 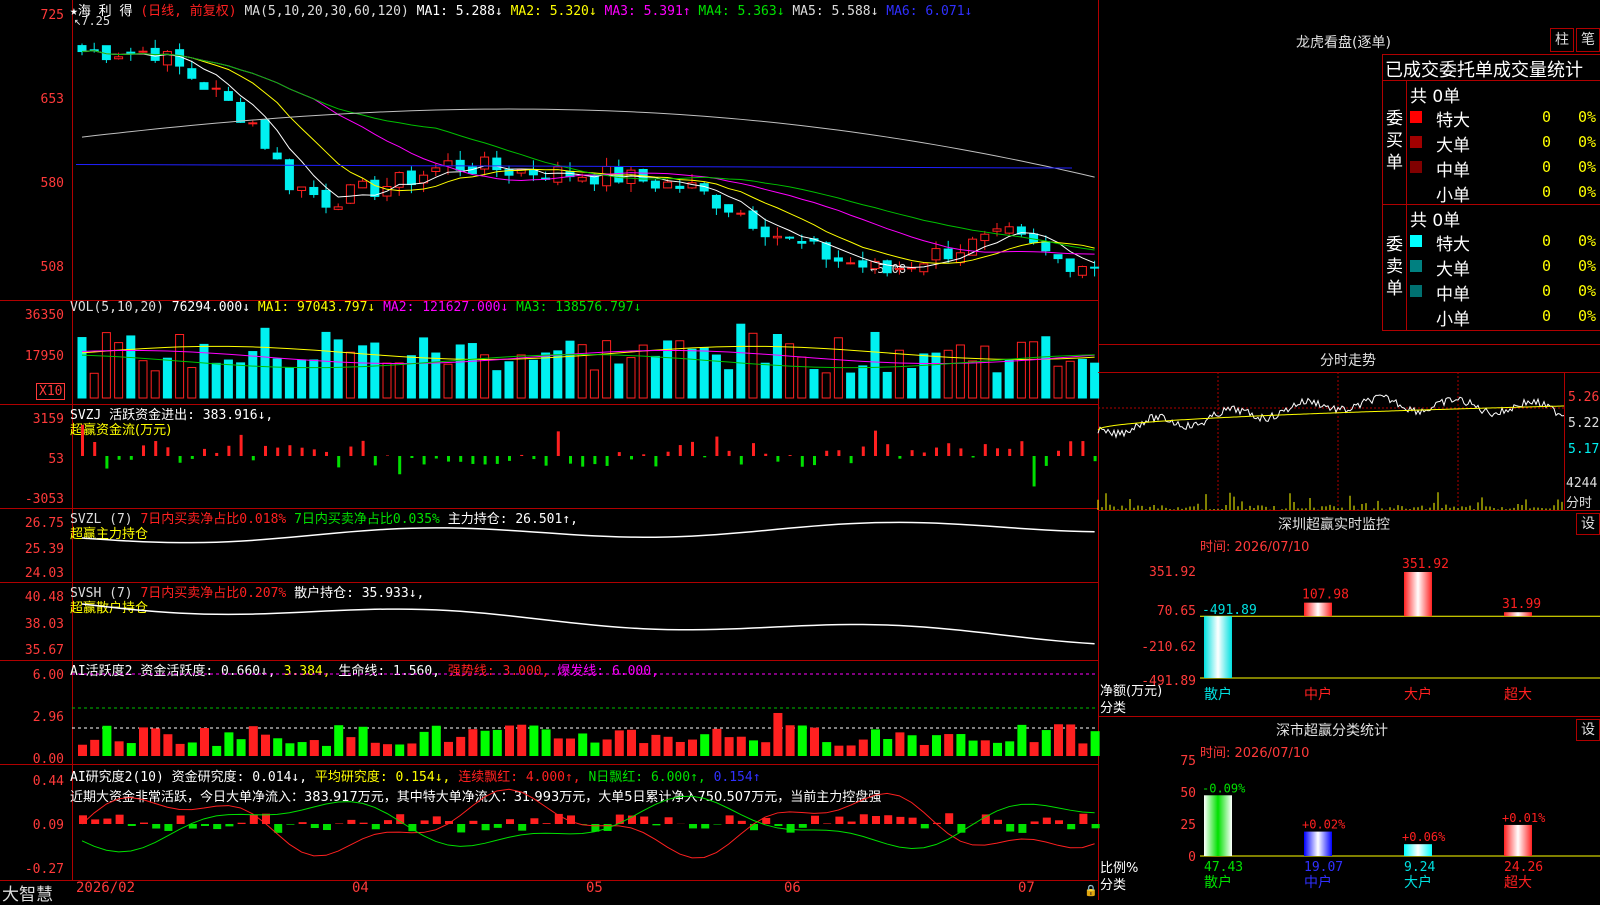 What do you see at coordinates (1218, 882) in the screenshot?
I see `classify-category-1: 散户` at bounding box center [1218, 882].